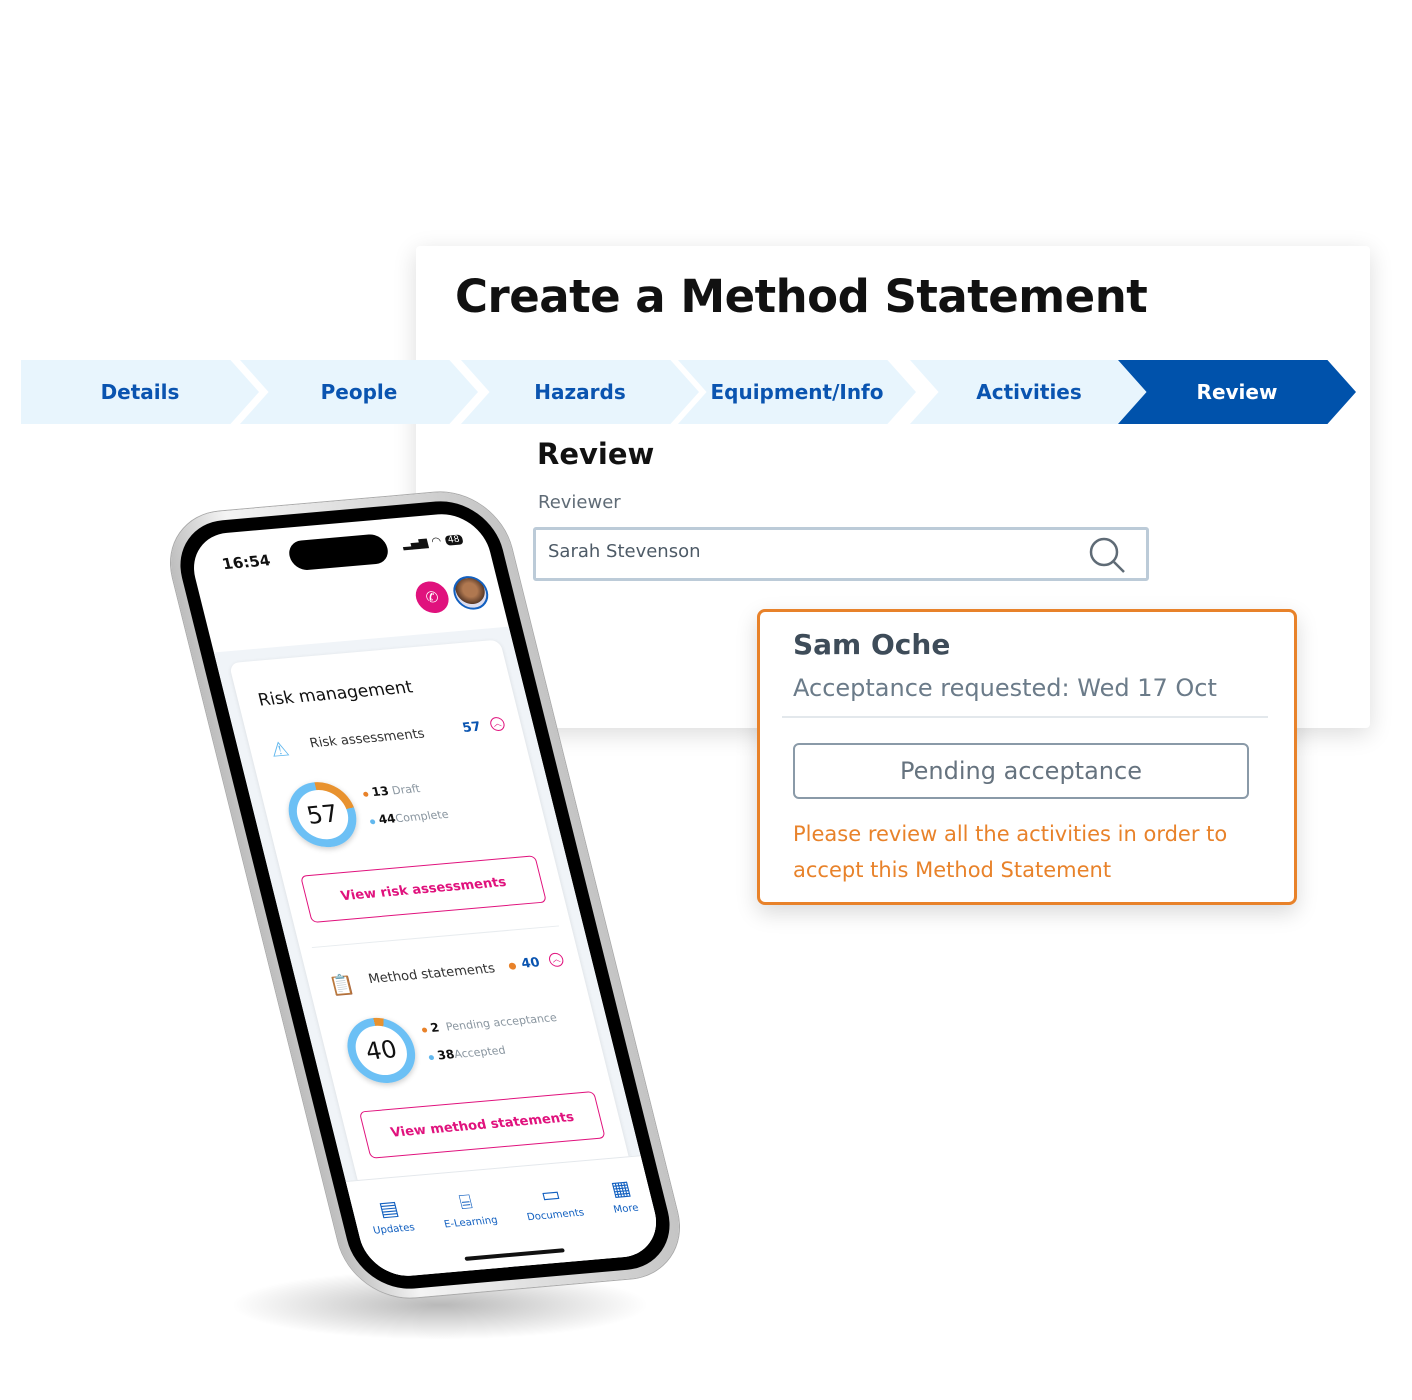 This screenshot has width=1412, height=1400. I want to click on method-total: 40, so click(381, 1050).